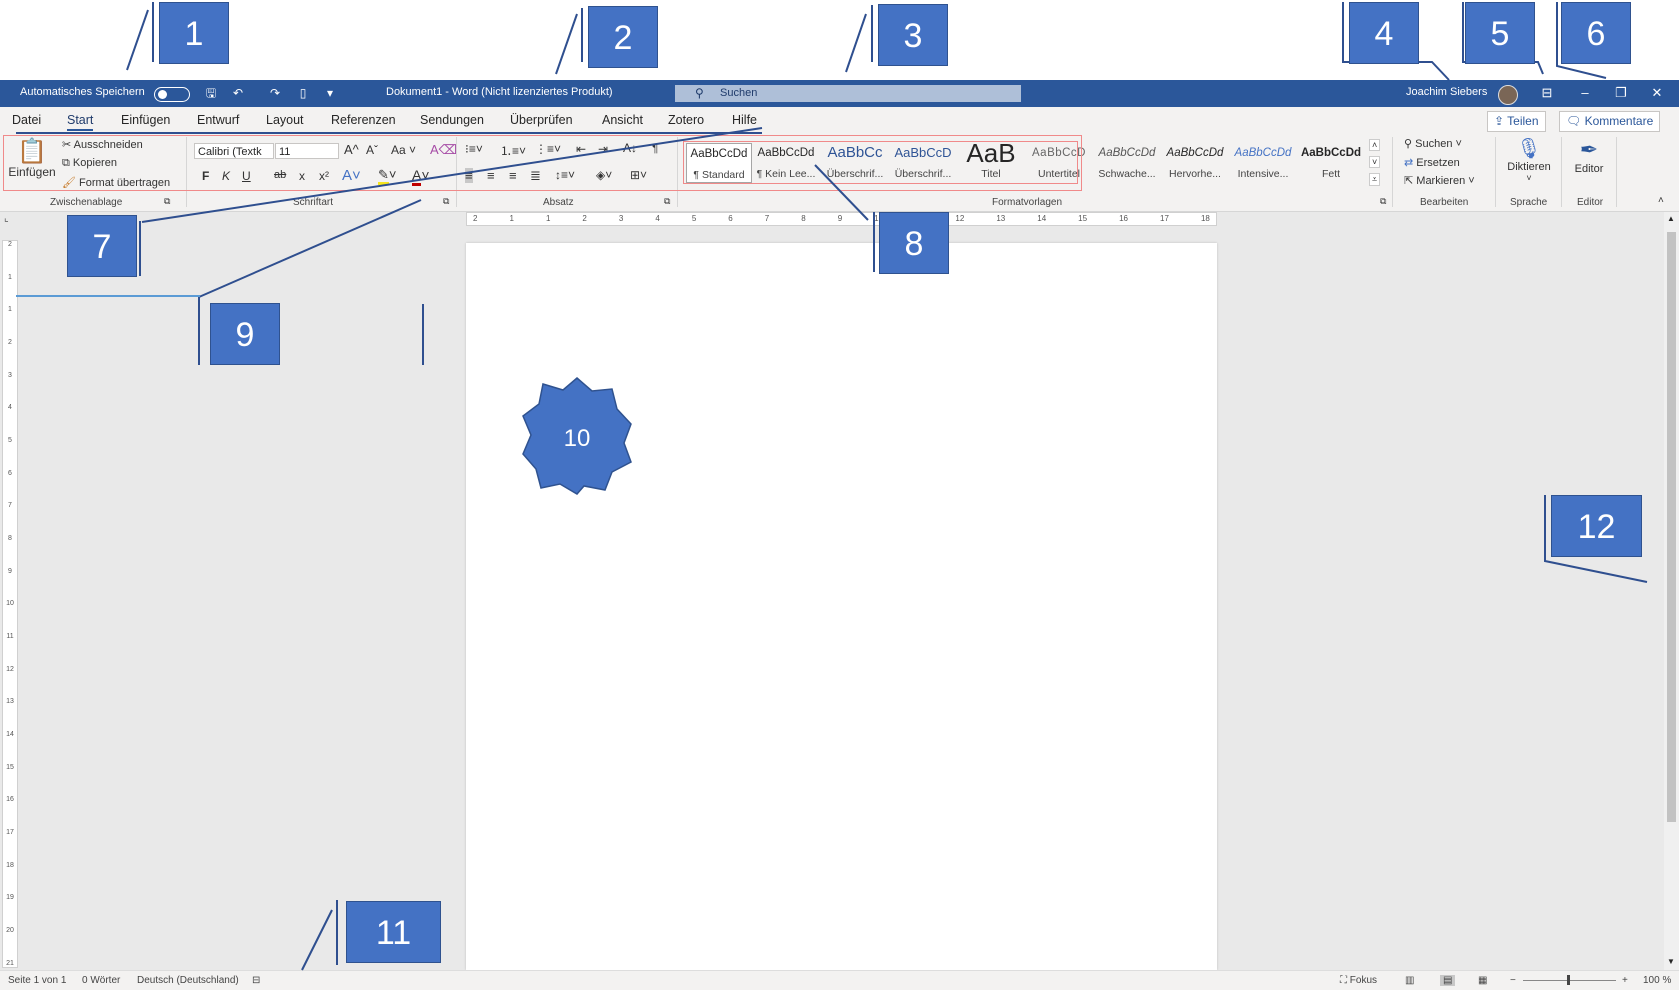 This screenshot has height=990, width=1679. Describe the element at coordinates (1547, 93) in the screenshot. I see `ribbon-display-options-icon: ⊟` at that location.